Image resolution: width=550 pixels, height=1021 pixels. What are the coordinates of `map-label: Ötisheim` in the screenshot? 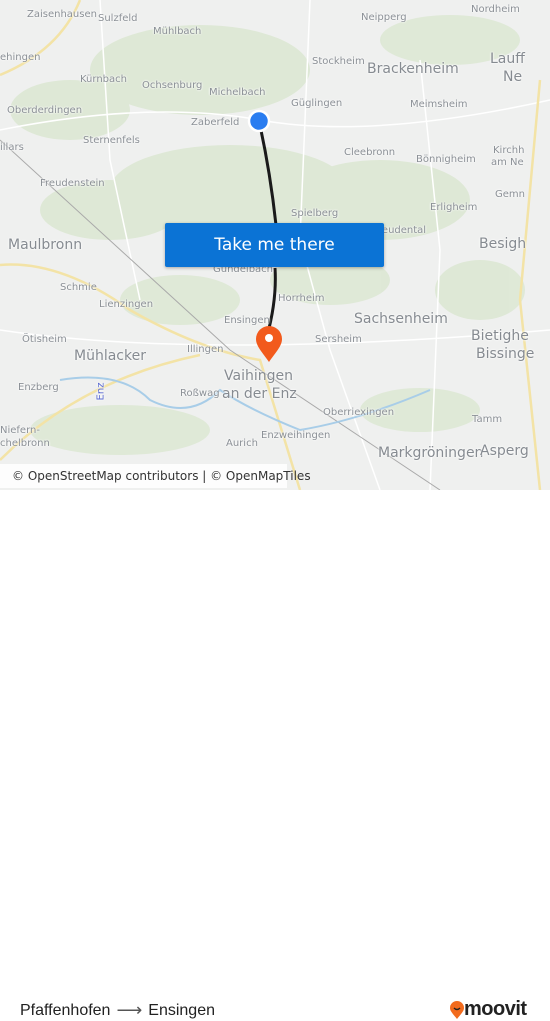 It's located at (44, 339).